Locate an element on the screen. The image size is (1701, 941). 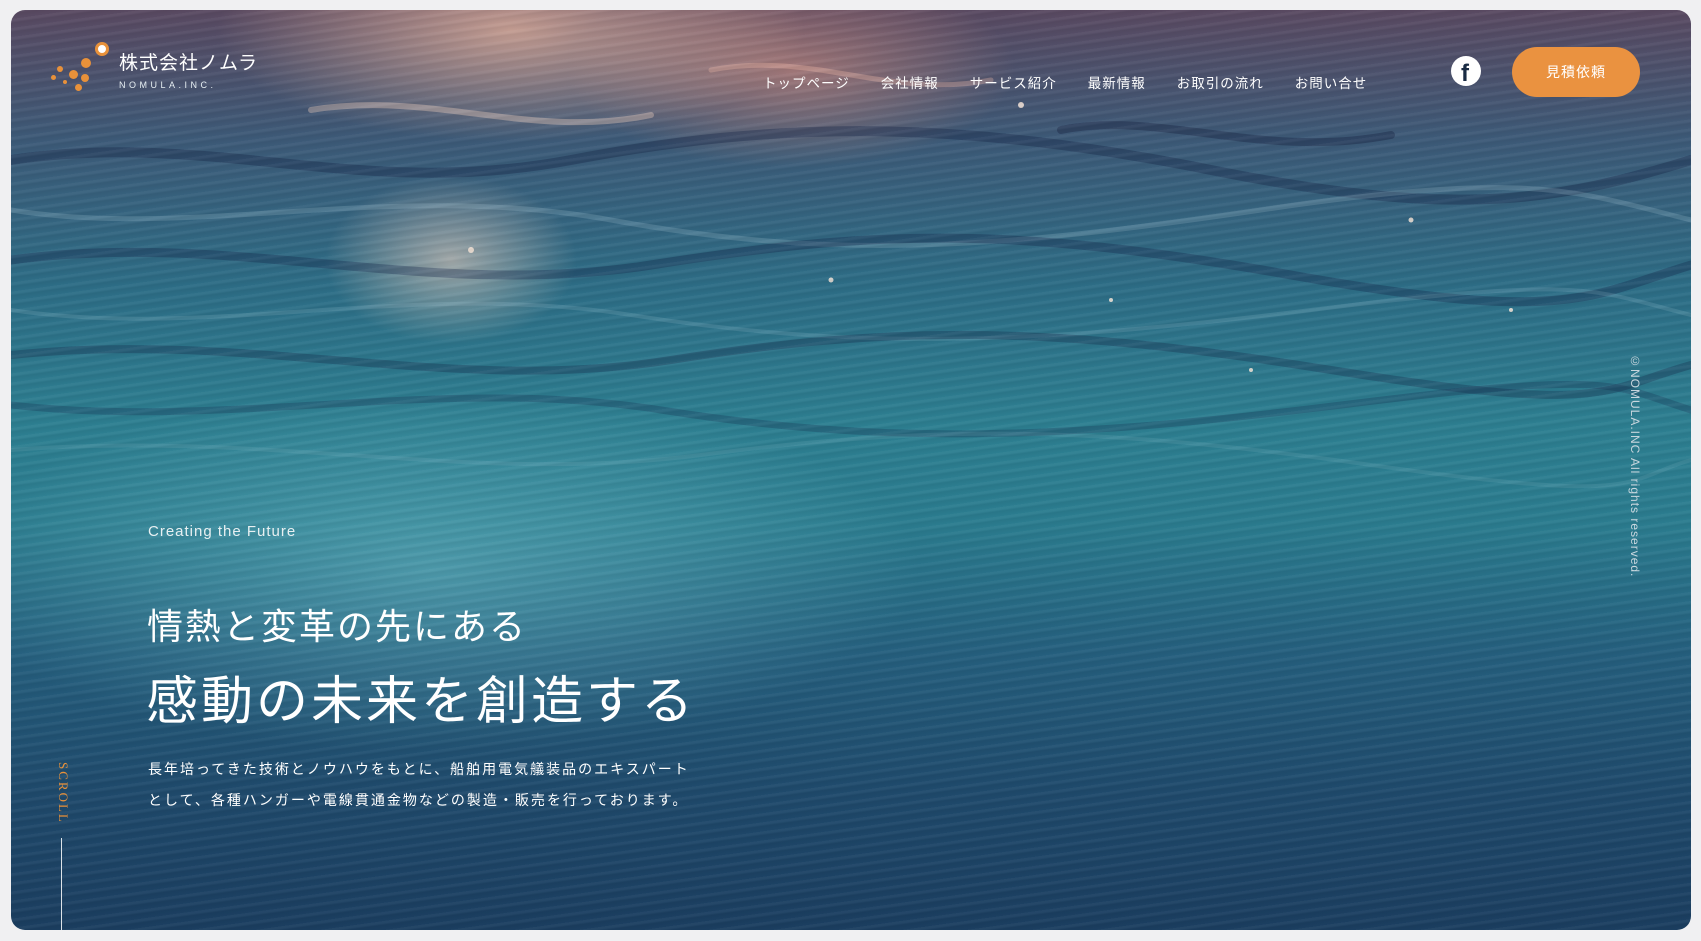
copyright-text: ©NOMULA.INC All rights reserved. is located at coordinates (1635, 466).